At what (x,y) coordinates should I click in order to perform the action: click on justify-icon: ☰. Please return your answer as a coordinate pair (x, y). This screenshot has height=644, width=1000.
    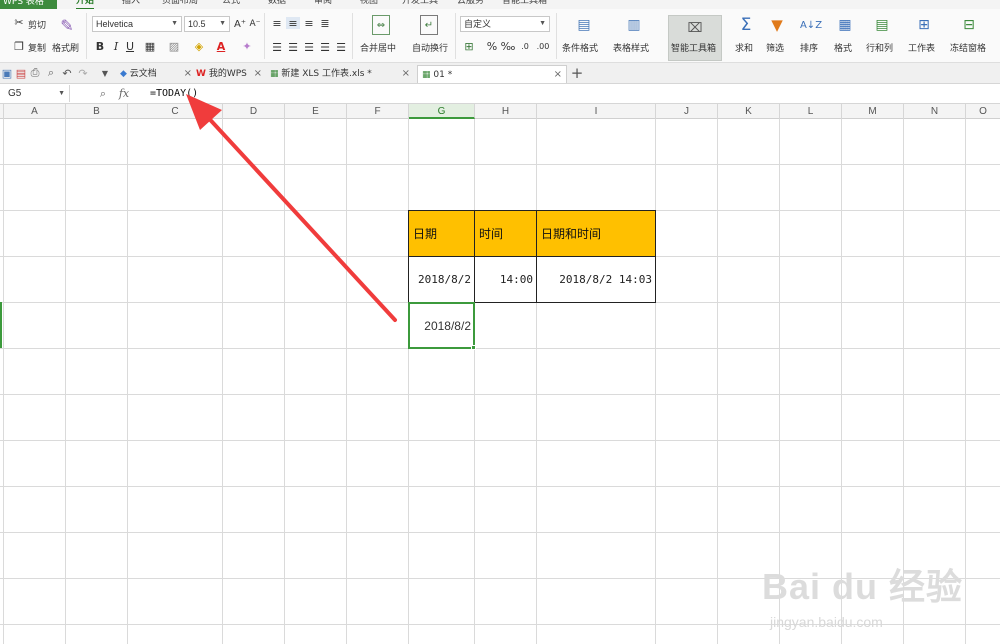
    Looking at the image, I should click on (325, 47).